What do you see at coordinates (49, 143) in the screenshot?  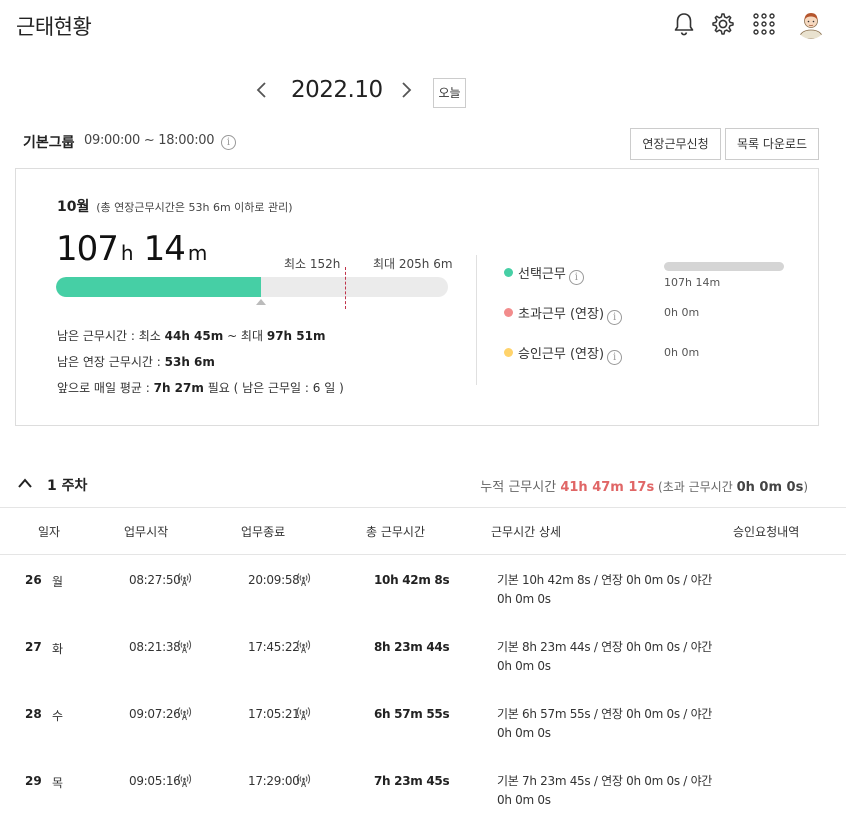 I see `group-name: 기본그룹` at bounding box center [49, 143].